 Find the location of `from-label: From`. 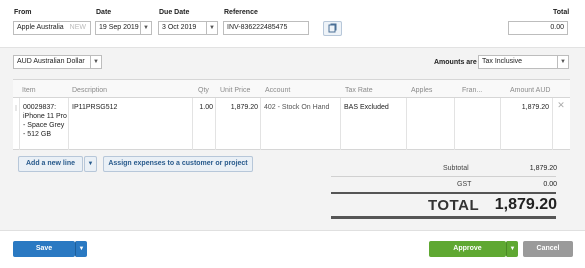

from-label: From is located at coordinates (23, 12).